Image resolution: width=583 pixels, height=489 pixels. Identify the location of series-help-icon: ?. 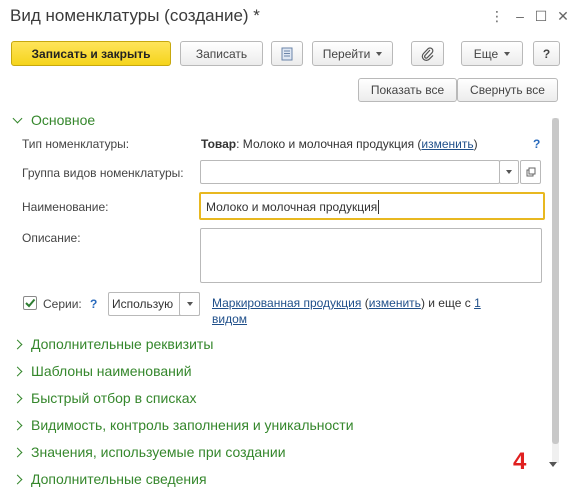
(93, 304).